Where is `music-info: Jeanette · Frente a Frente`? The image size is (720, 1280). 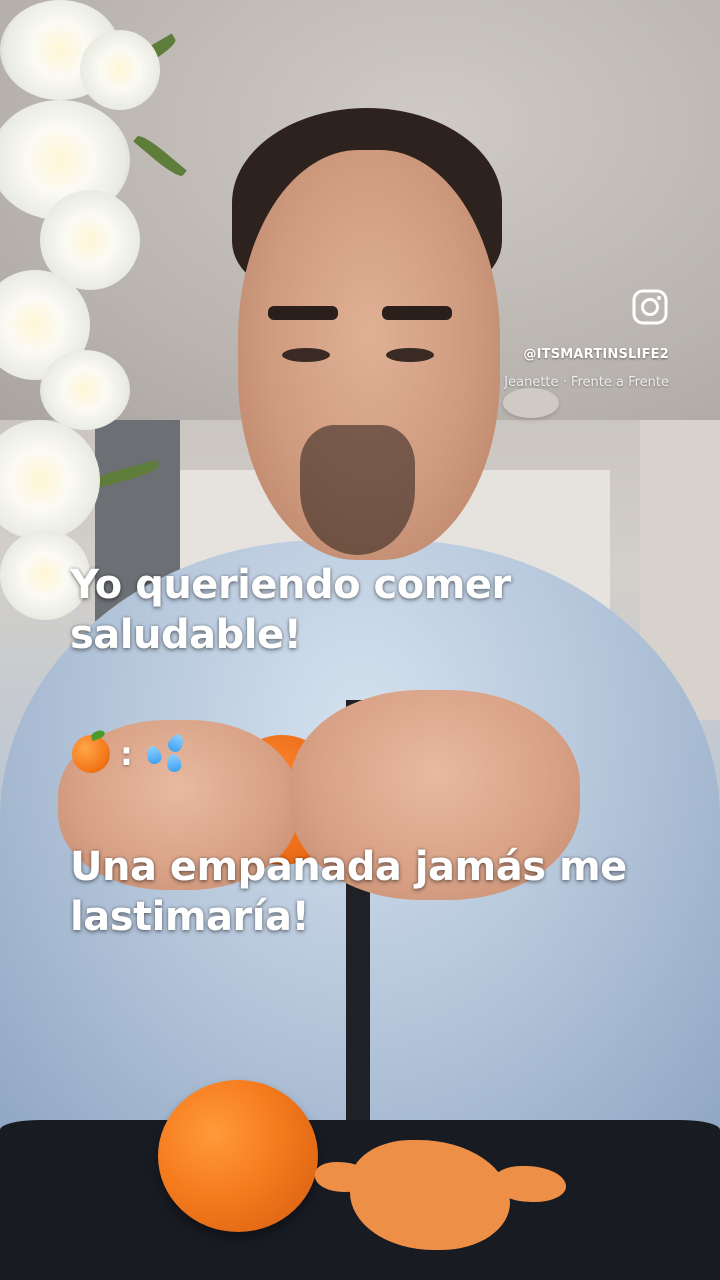
music-info: Jeanette · Frente a Frente is located at coordinates (586, 382).